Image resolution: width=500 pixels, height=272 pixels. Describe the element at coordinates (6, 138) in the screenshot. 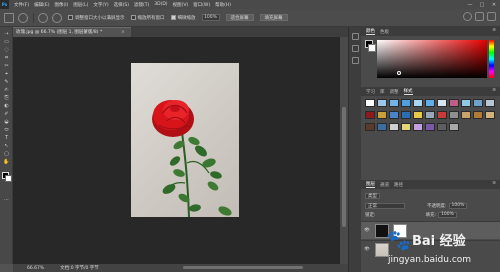

I see `type-tool-icon: T` at that location.